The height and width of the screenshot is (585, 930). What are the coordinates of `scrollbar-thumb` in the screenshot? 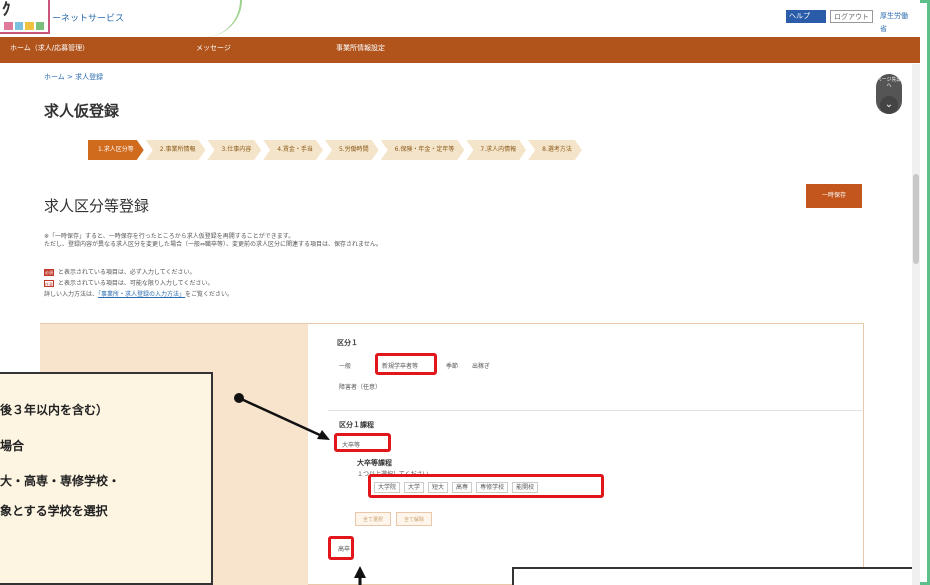 It's located at (916, 219).